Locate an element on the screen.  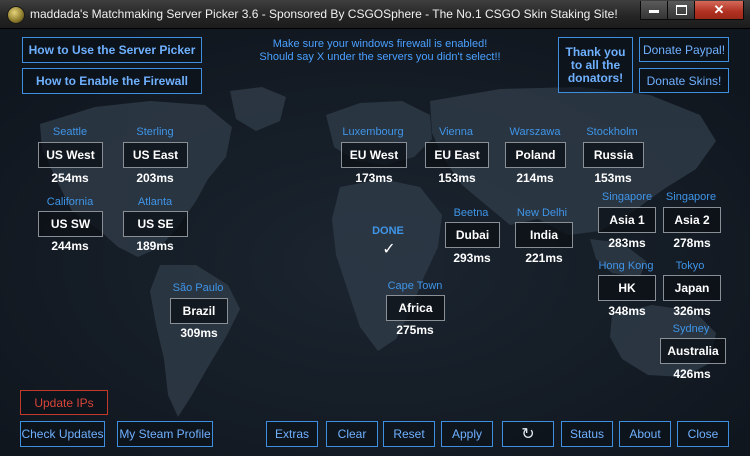
city-label-california: California is located at coordinates (70, 202).